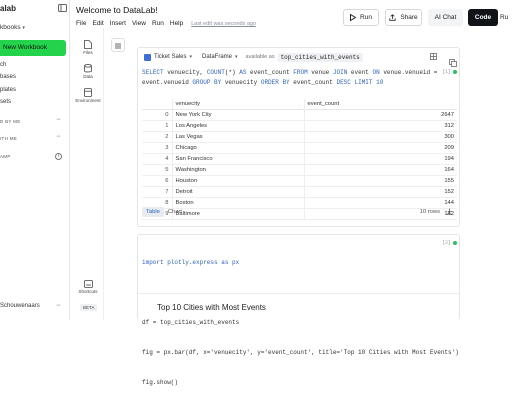 This screenshot has height=408, width=512. I want to click on cell-event-count: 312, so click(380, 126).